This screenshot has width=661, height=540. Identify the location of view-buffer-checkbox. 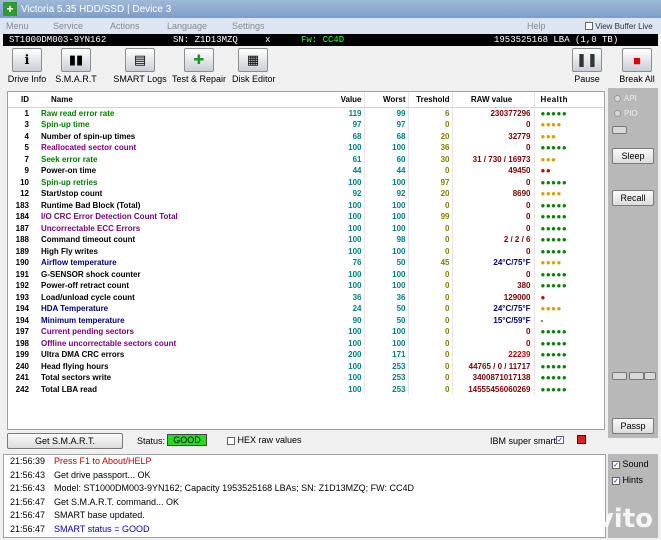
(589, 26).